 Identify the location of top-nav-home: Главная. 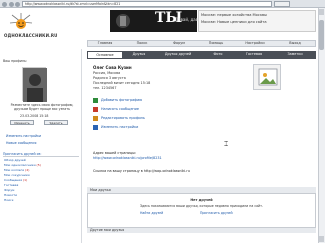
(105, 43).